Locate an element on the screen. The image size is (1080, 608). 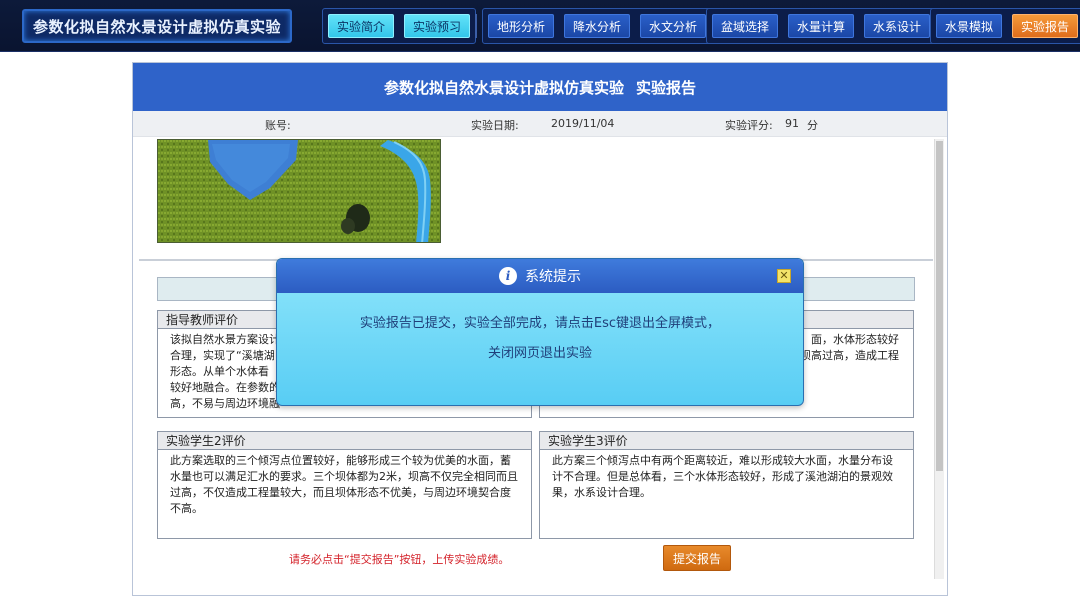
account-label: 账号: is located at coordinates (278, 125).